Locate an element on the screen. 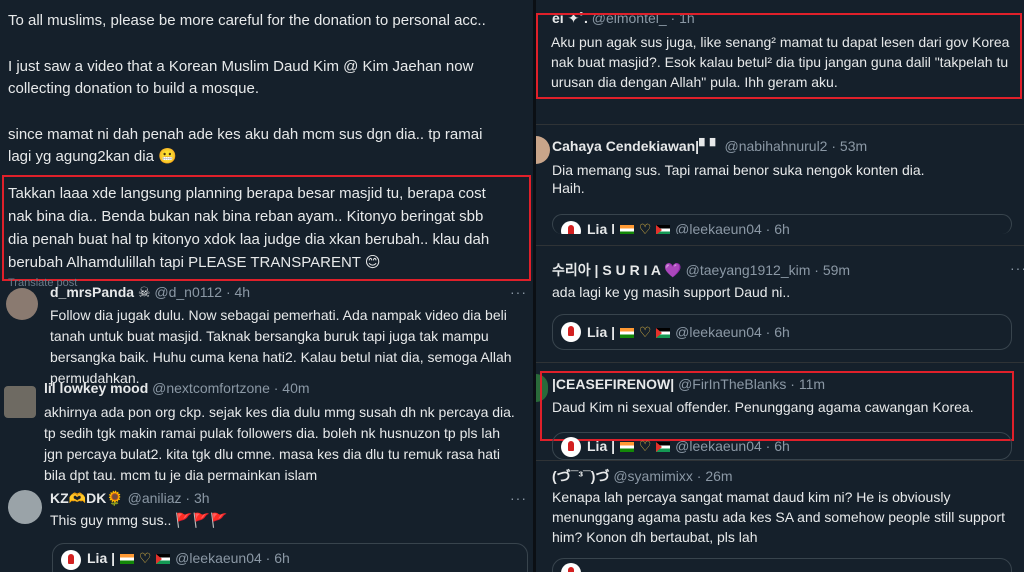 The image size is (1024, 572). reply-header: (づ¯³¯)づ @syamimixx · 26m is located at coordinates (642, 476).